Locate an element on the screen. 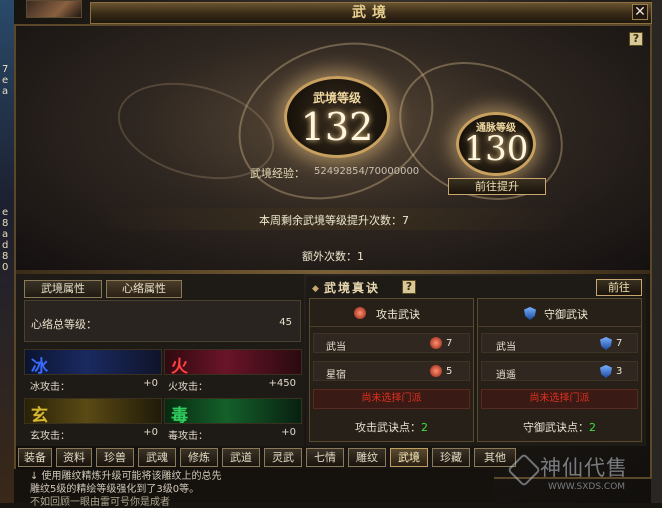  defense-skill-row: 武当 7 is located at coordinates (559, 343).